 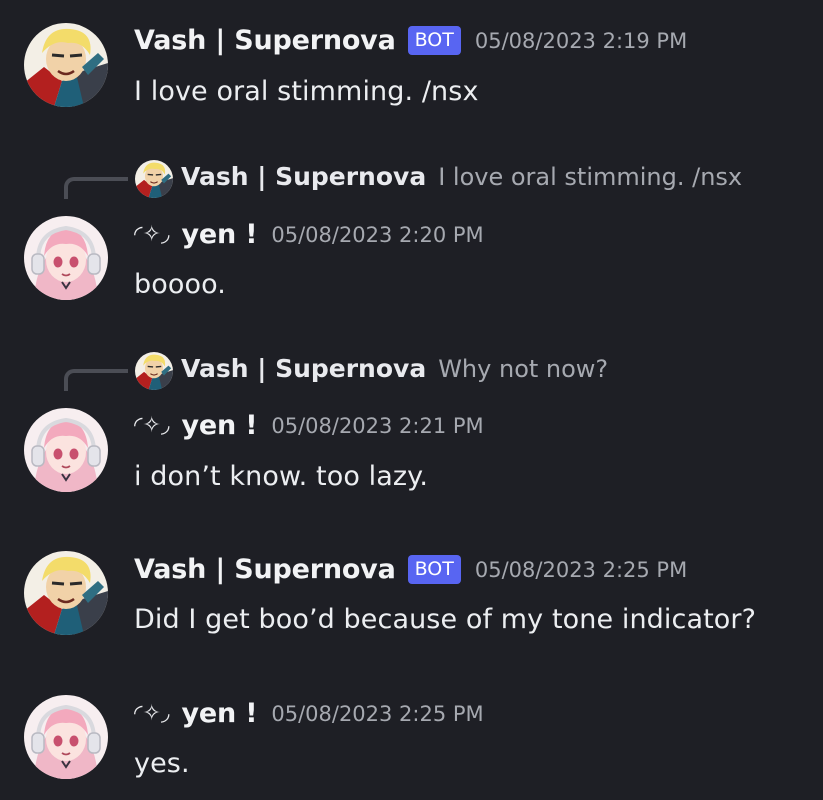 What do you see at coordinates (590, 177) in the screenshot?
I see `reply-text: I love oral stimming. /nsx` at bounding box center [590, 177].